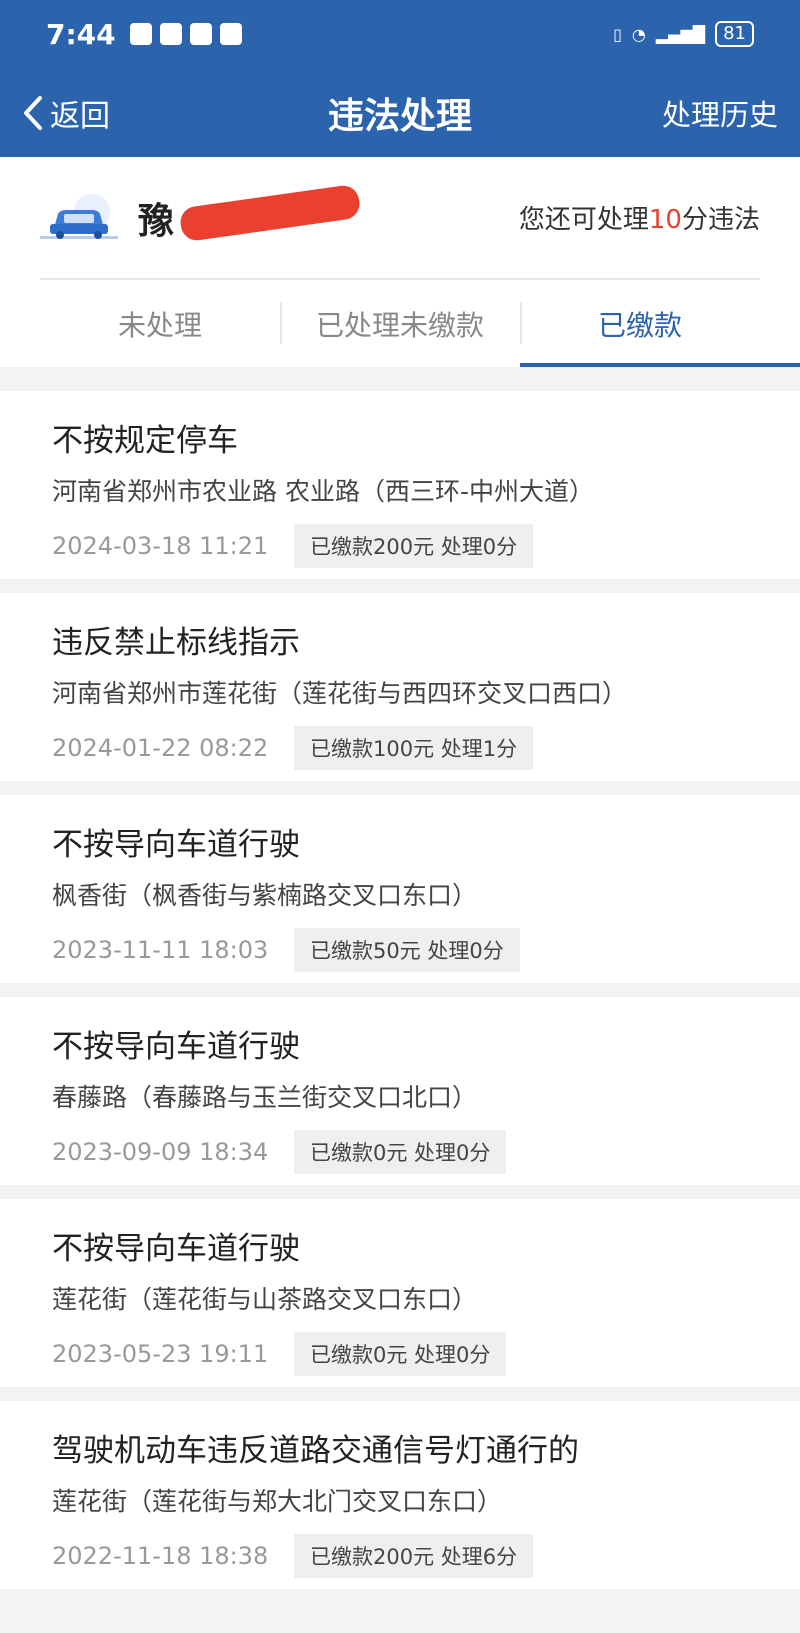 Image resolution: width=800 pixels, height=1633 pixels. I want to click on status-right: ▯ ◔ ▂▄▆█ 81, so click(683, 34).